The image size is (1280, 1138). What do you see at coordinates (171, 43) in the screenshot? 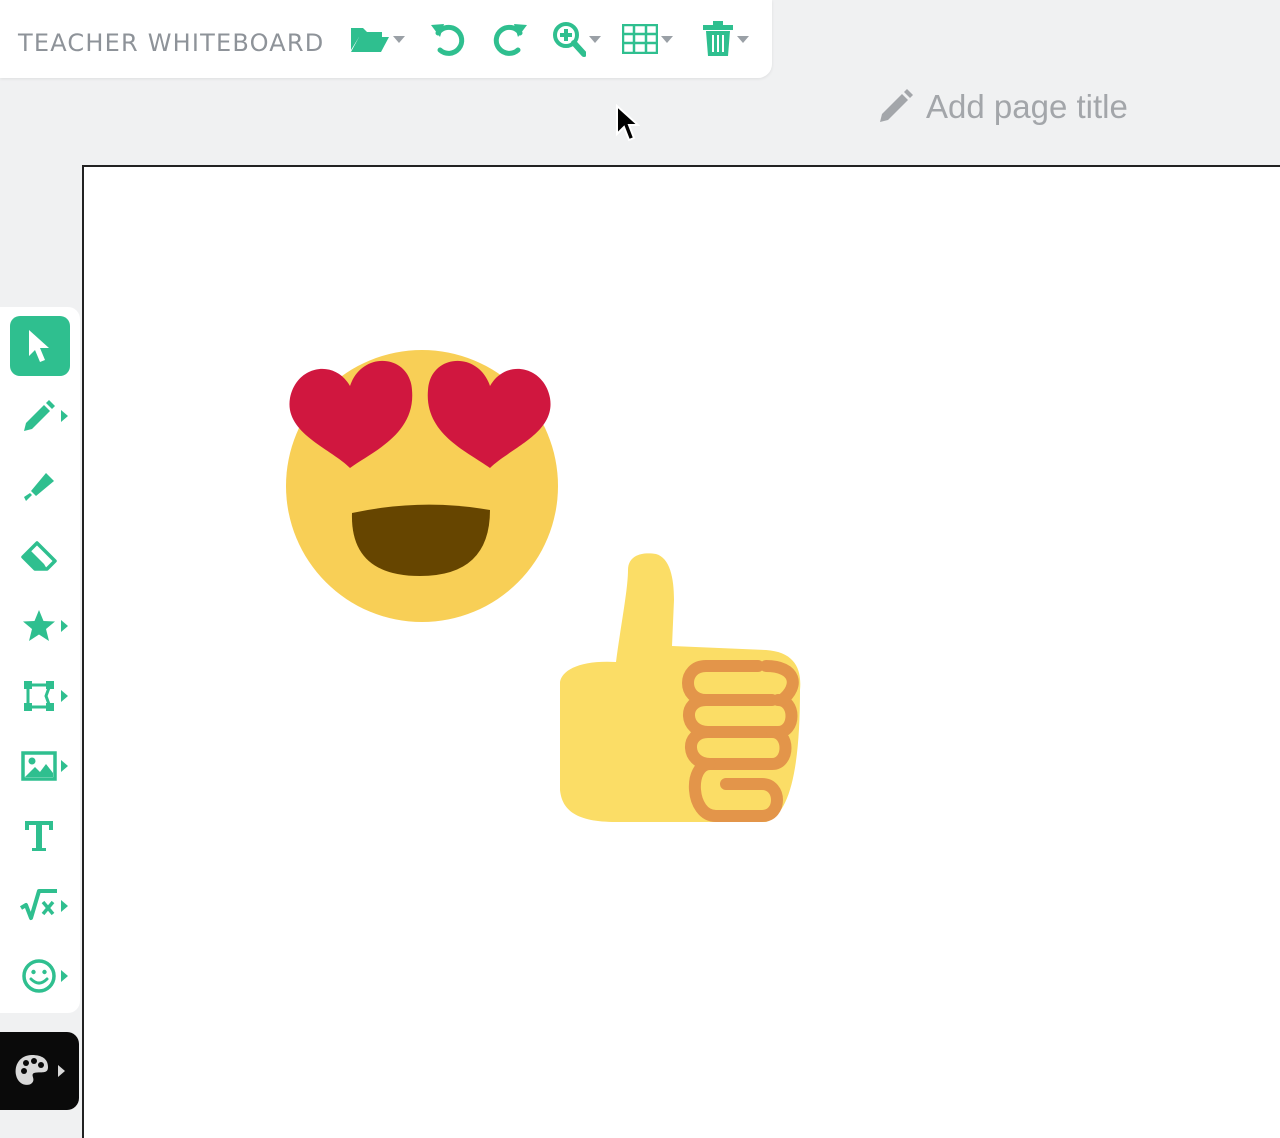
I see `app-title: TEACHER WHITEBOARD` at bounding box center [171, 43].